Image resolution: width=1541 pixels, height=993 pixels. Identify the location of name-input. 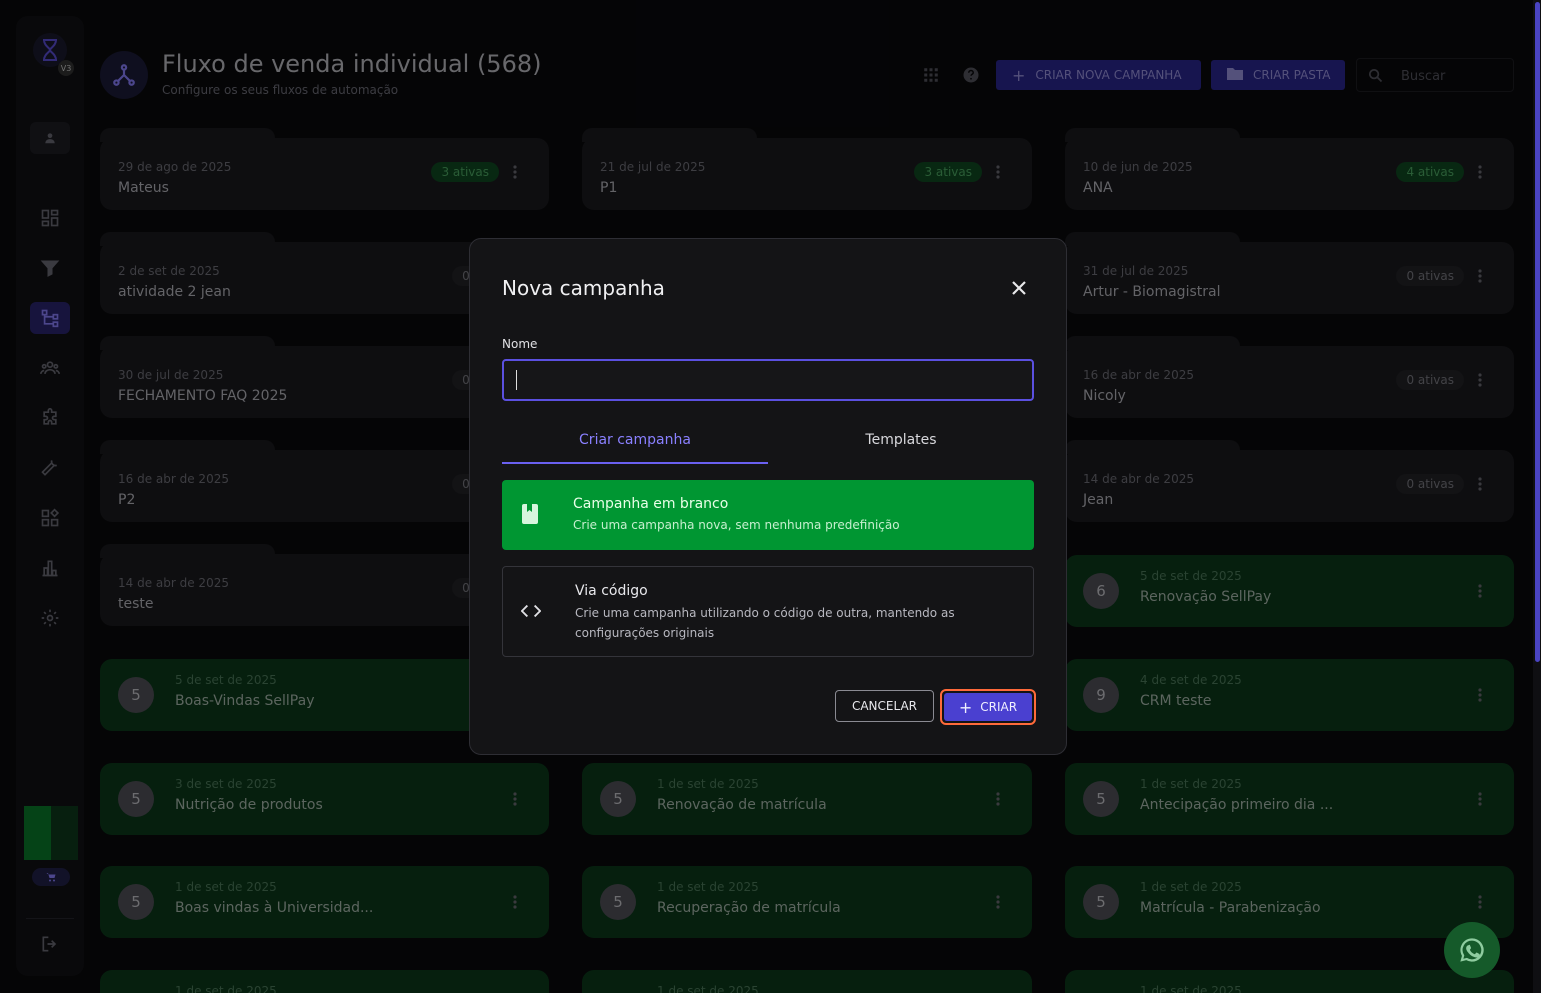
(768, 381).